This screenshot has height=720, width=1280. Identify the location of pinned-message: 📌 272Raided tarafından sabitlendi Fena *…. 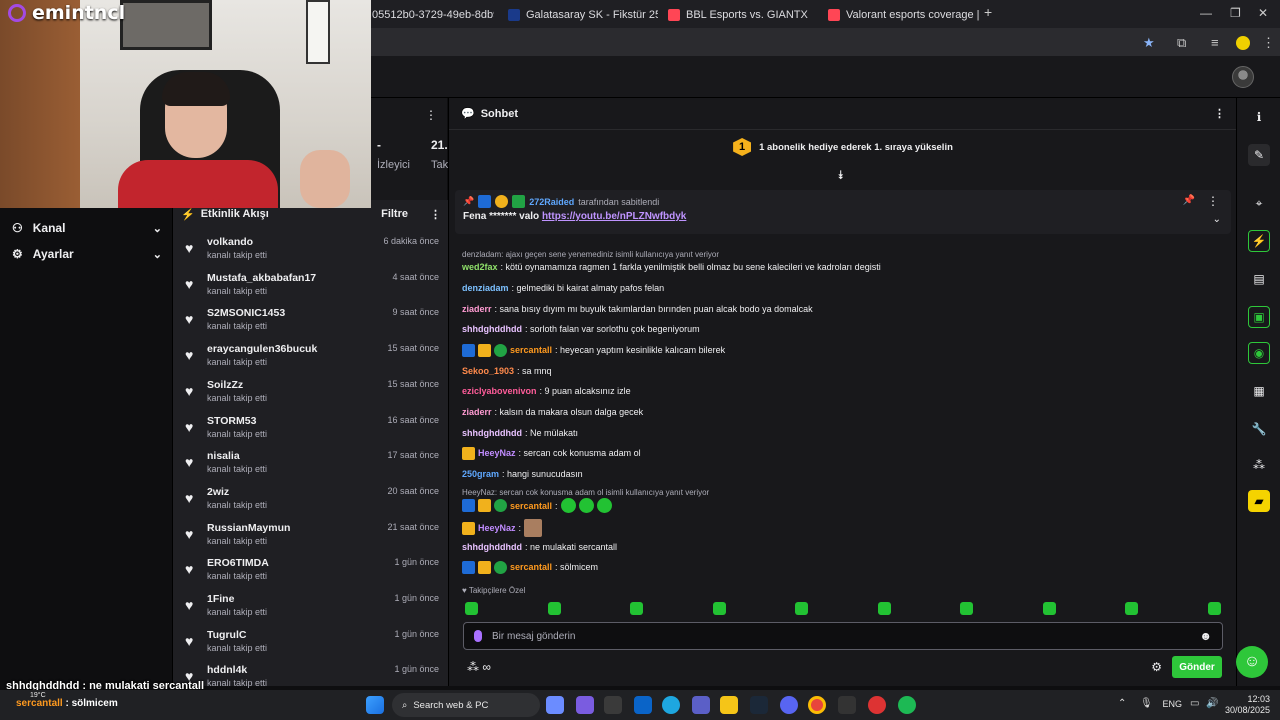
(843, 212).